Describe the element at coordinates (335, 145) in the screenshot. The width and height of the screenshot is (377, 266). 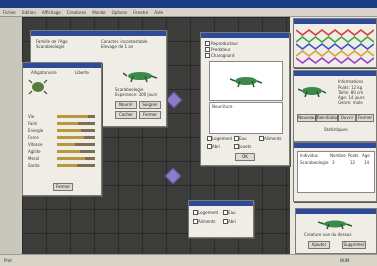
I see `table-window-titlebar` at that location.